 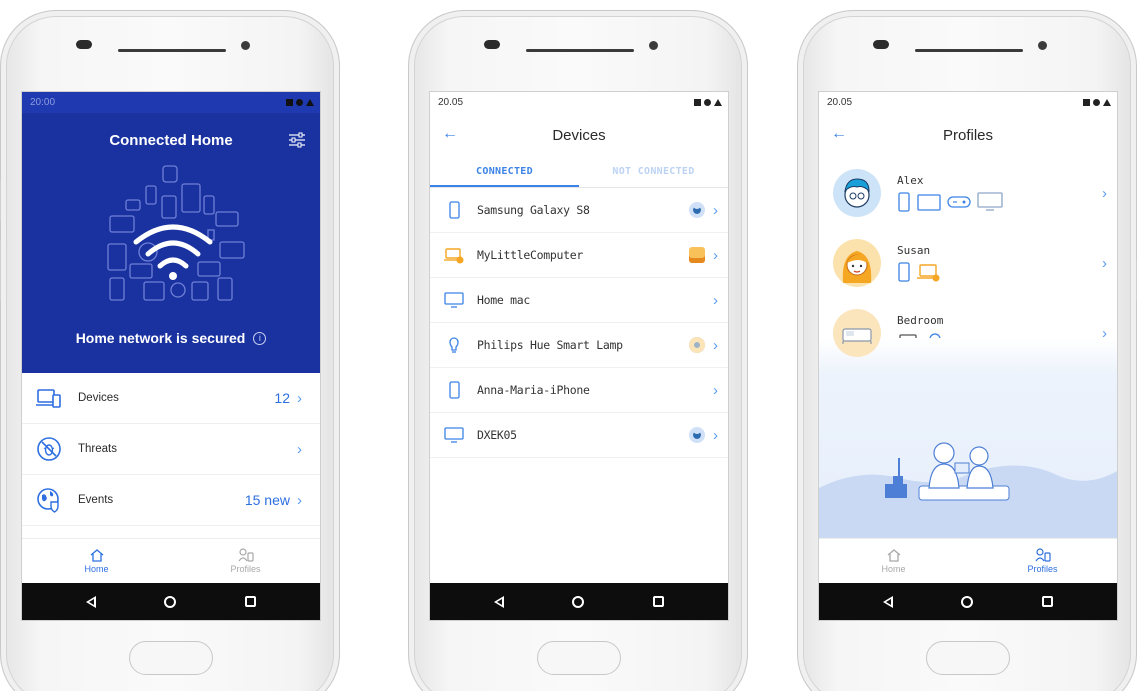 What do you see at coordinates (504, 172) in the screenshot?
I see `tab-connected: CONNECTED` at bounding box center [504, 172].